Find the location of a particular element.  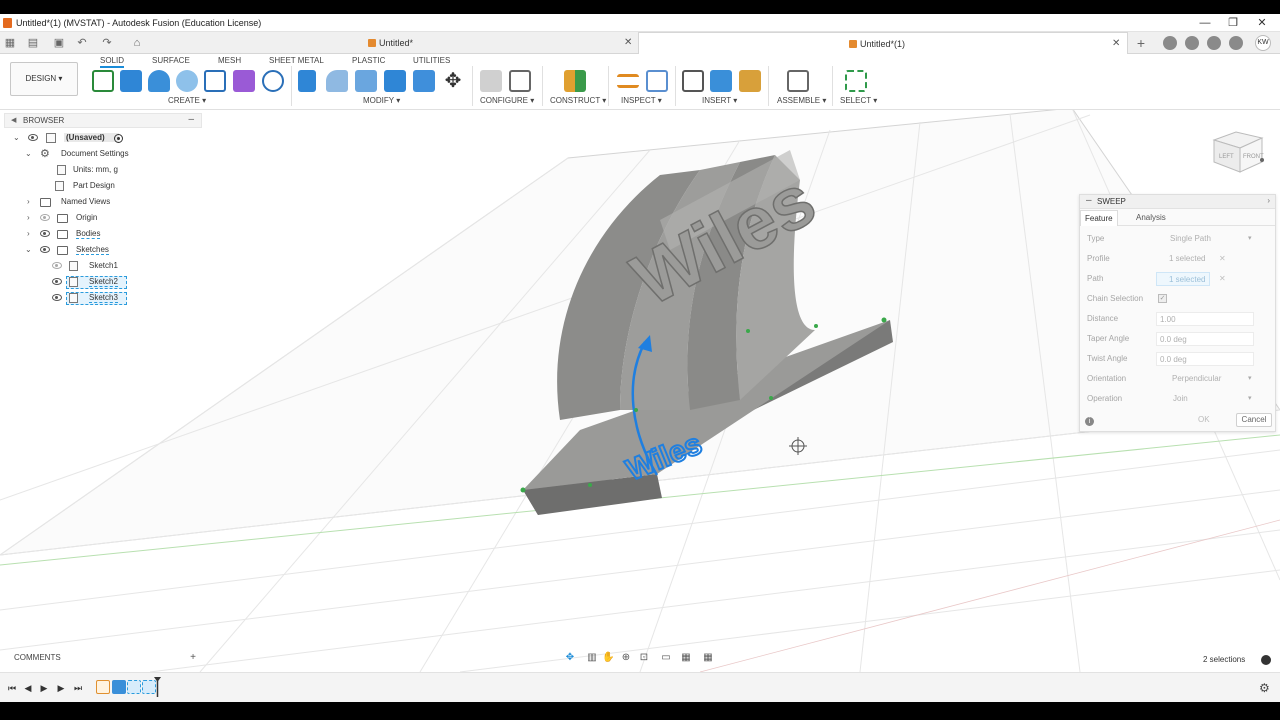

create-sketch-icon is located at coordinates (103, 81).